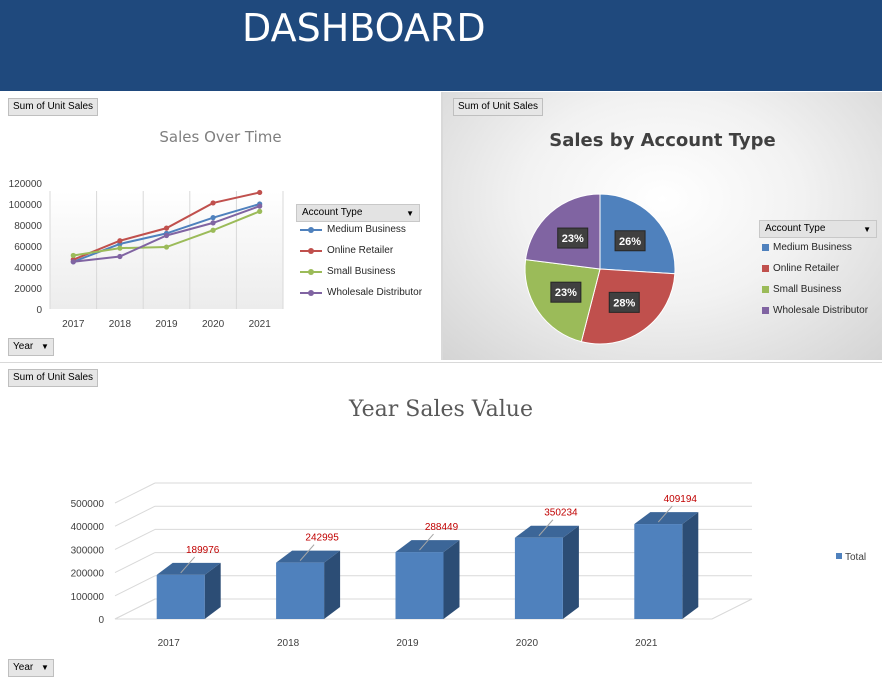 The width and height of the screenshot is (882, 683). I want to click on dashboard-header: DASHBOARD, so click(441, 45).